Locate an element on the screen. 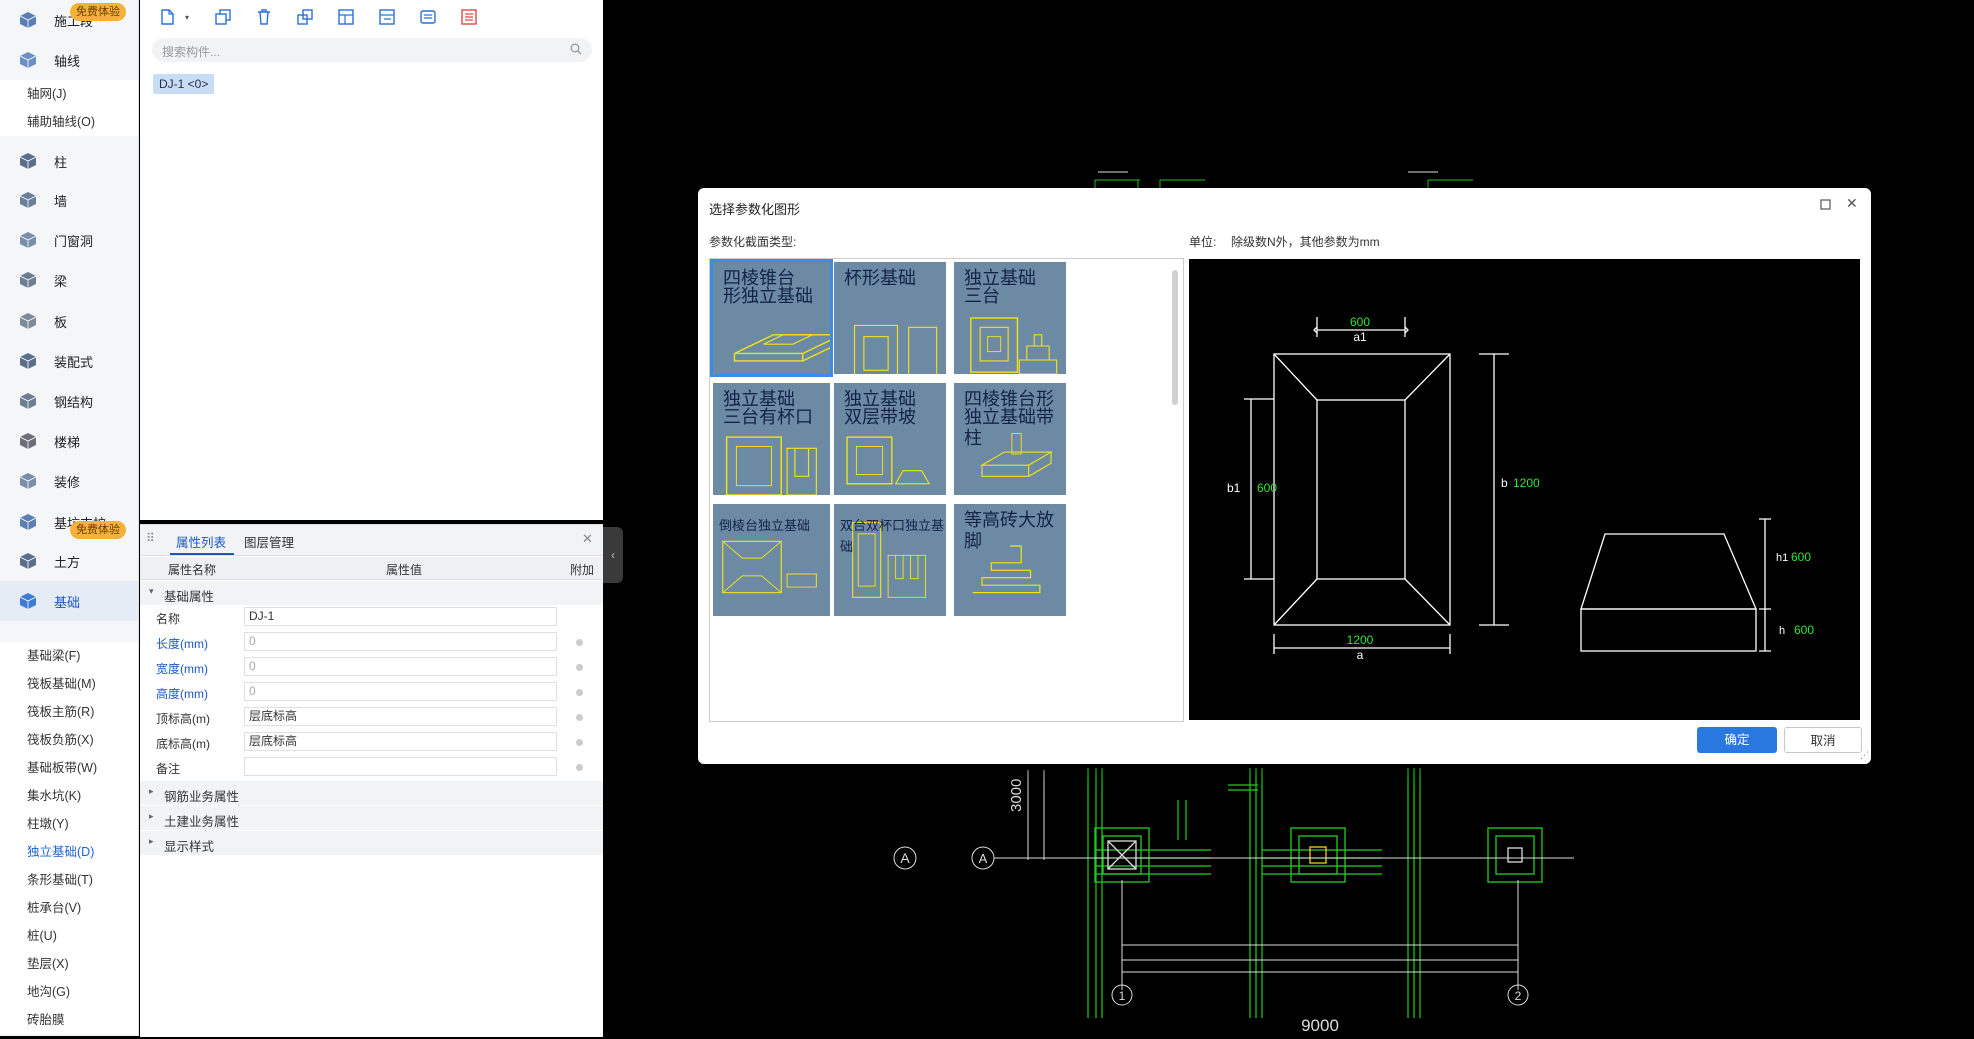 The height and width of the screenshot is (1039, 1974). group-display-style: ▸ 显示样式 is located at coordinates (371, 843).